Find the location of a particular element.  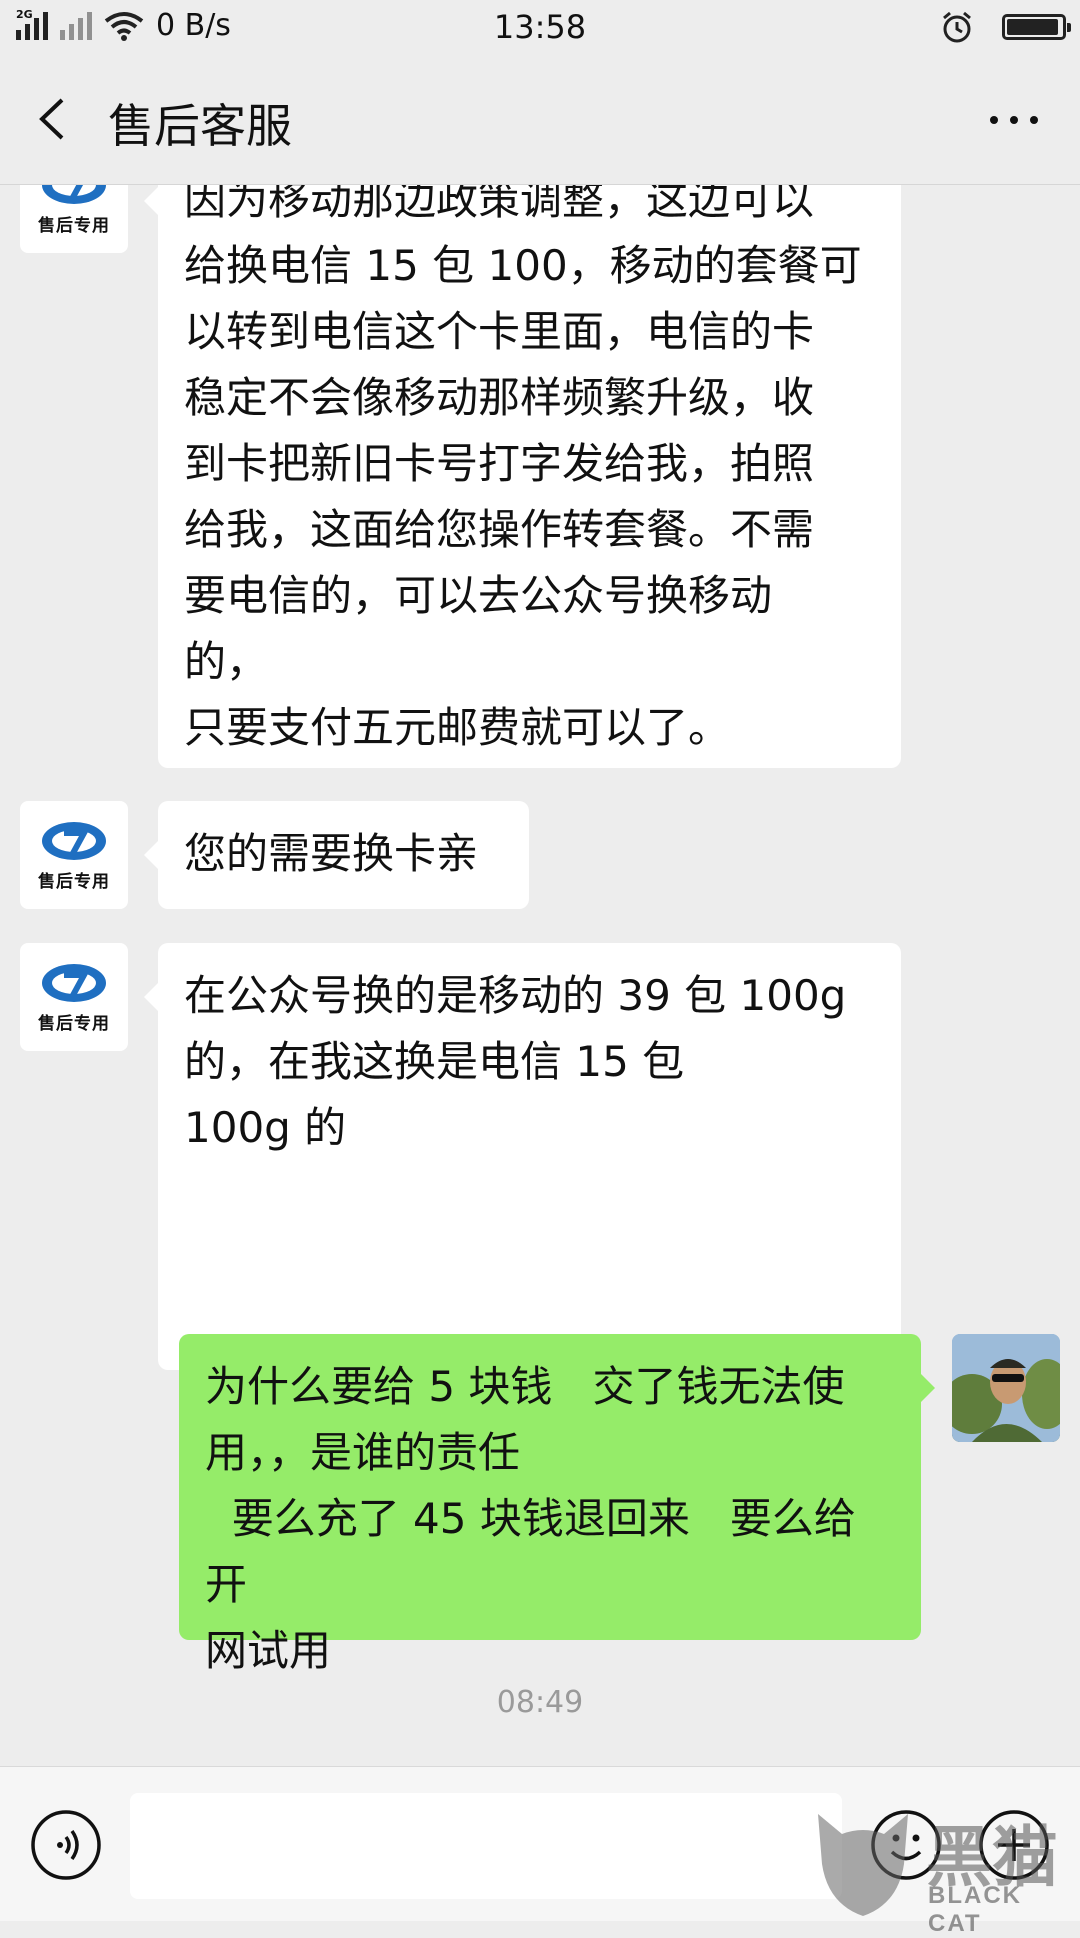

message-timestamp: 08:49 is located at coordinates (540, 1702).